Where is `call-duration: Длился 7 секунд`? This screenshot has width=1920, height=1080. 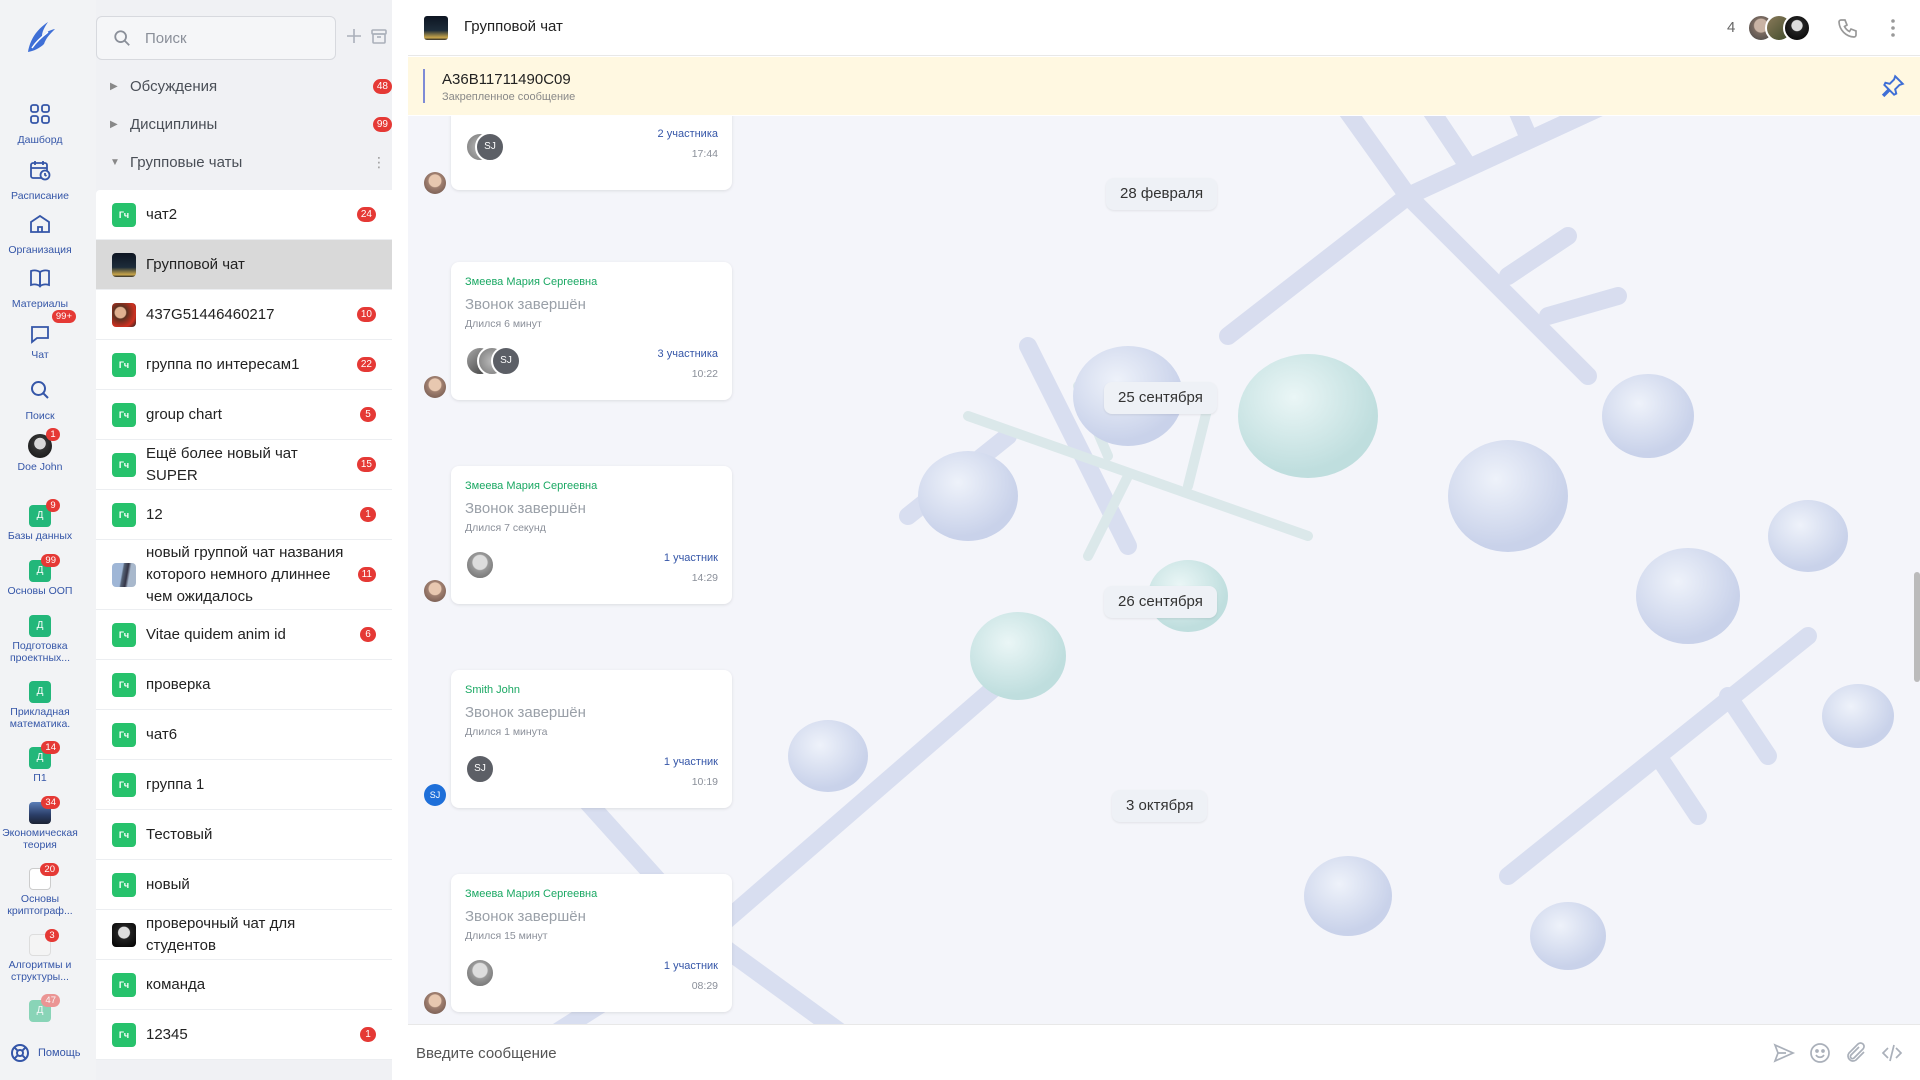 call-duration: Длился 7 секунд is located at coordinates (505, 528).